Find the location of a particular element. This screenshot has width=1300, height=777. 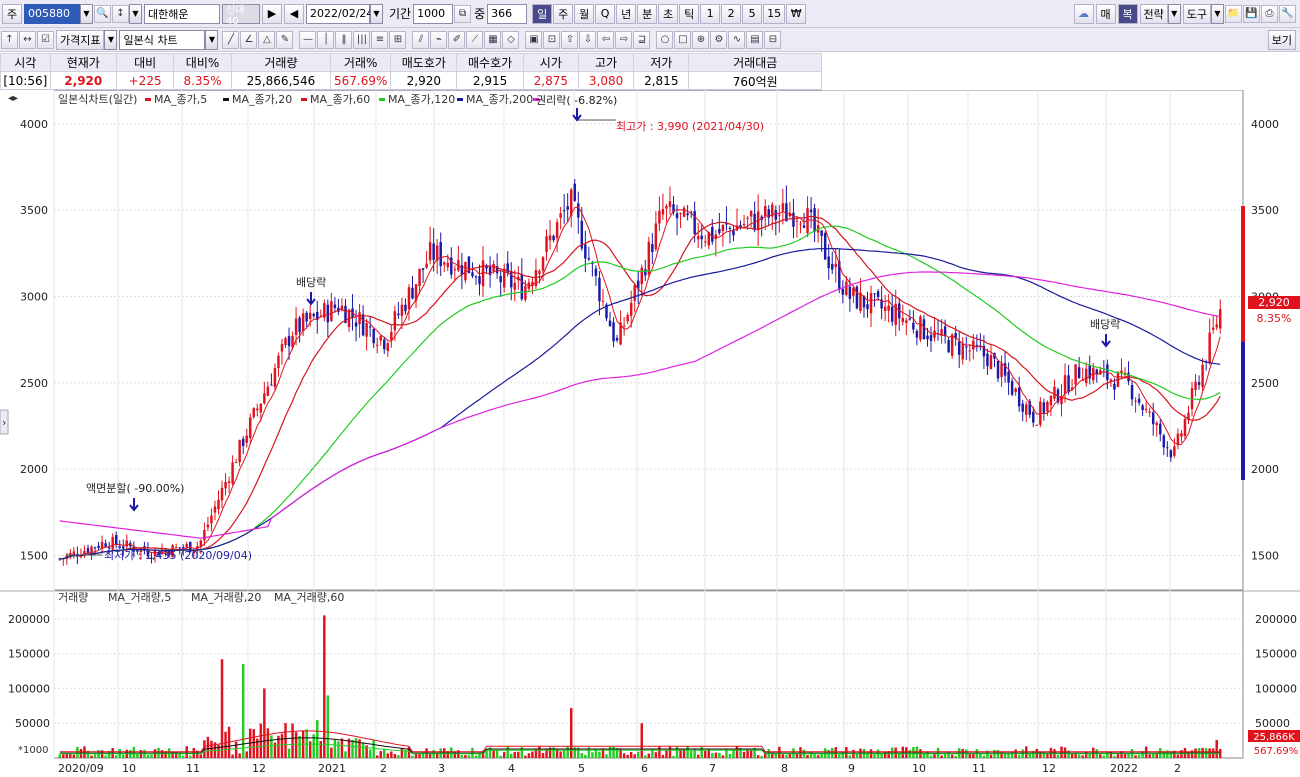

draw-tool-icon-0: ╱ is located at coordinates (231, 39).